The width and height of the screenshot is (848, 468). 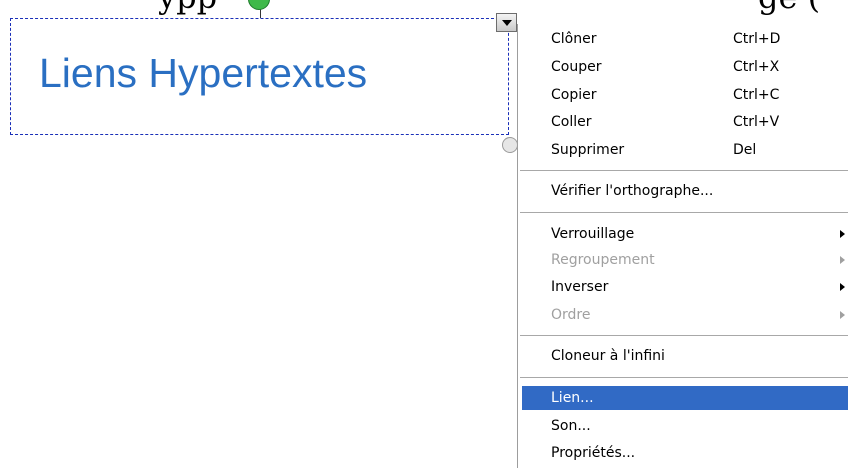 What do you see at coordinates (593, 234) in the screenshot?
I see `menu-item-label: Verrouillage` at bounding box center [593, 234].